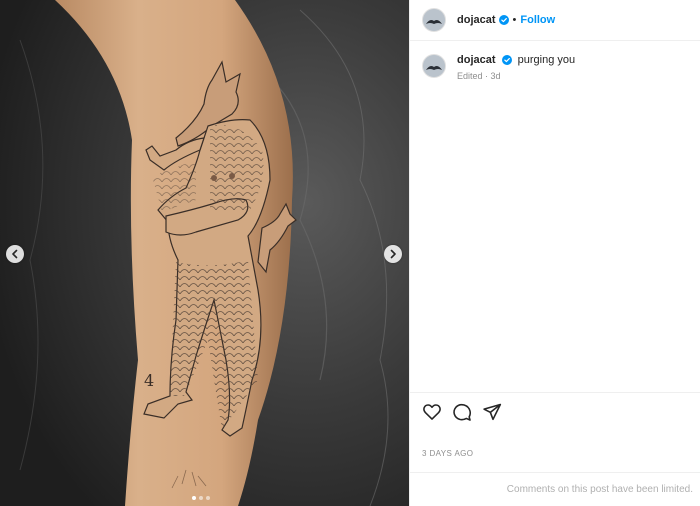 Image resolution: width=700 pixels, height=506 pixels. I want to click on comment-icon, so click(462, 412).